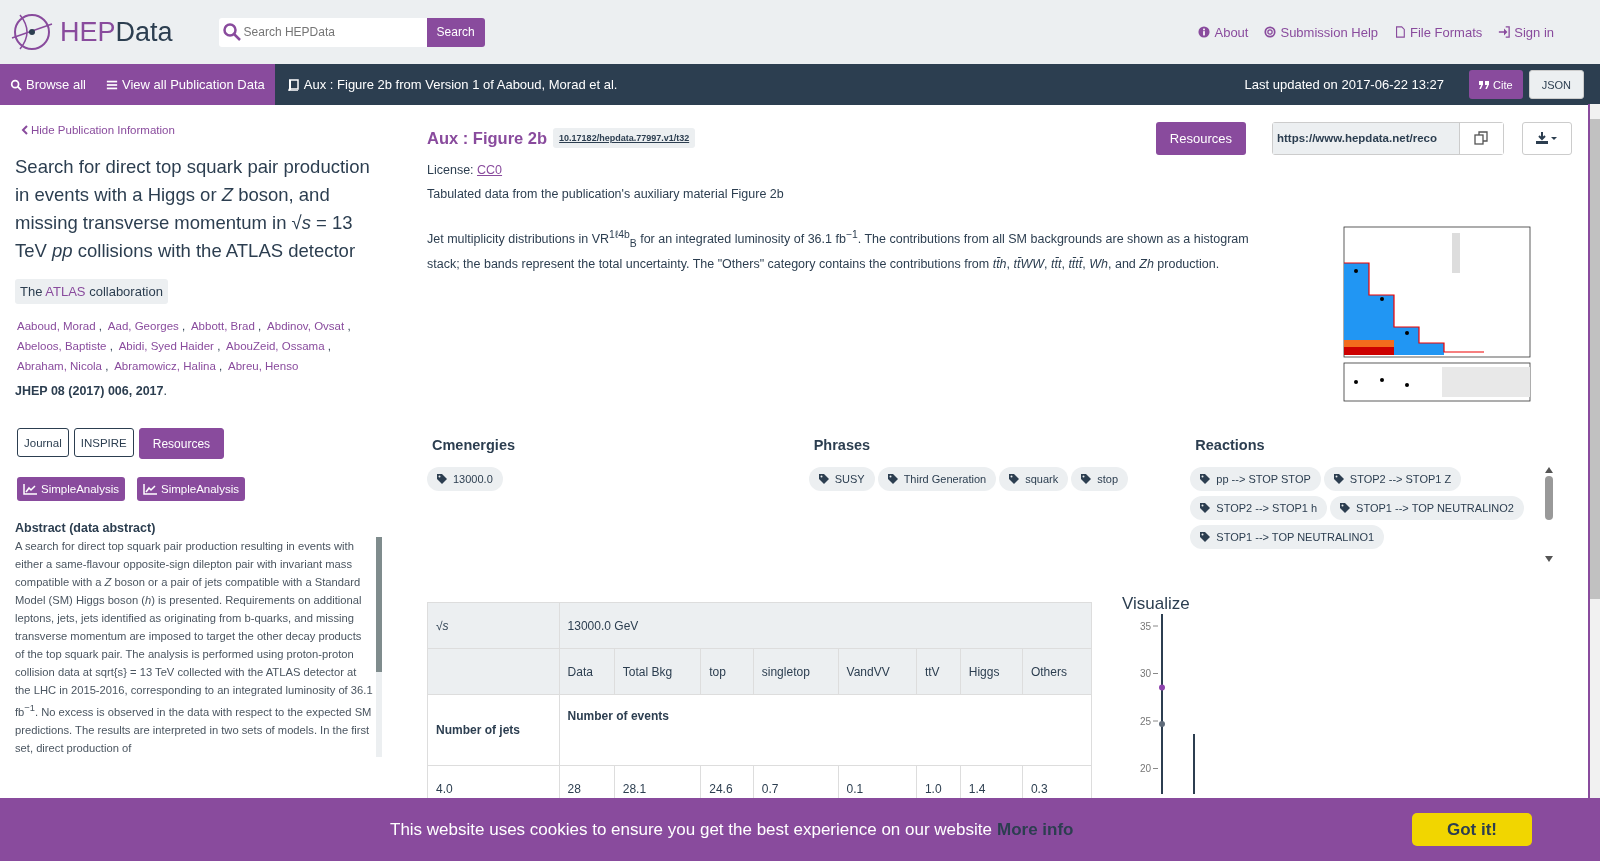 This screenshot has width=1600, height=861. Describe the element at coordinates (455, 32) in the screenshot. I see `search-button: Search` at that location.